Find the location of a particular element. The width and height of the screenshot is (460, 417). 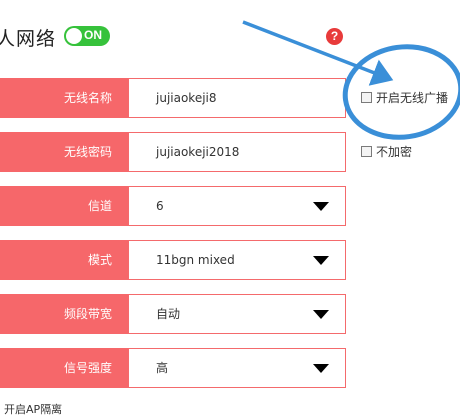

no-encrypt-label: 不加密 is located at coordinates (394, 152).